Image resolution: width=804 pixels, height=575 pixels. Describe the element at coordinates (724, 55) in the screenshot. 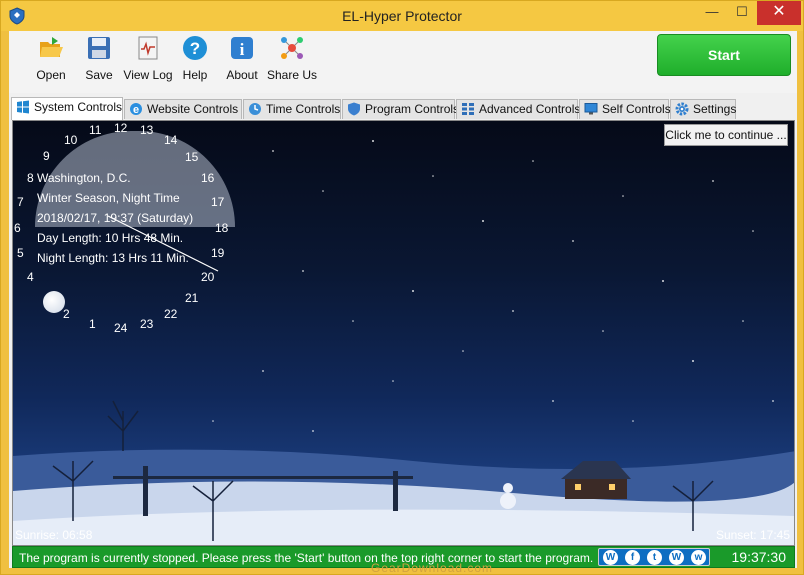

I see `start-button: Start` at that location.